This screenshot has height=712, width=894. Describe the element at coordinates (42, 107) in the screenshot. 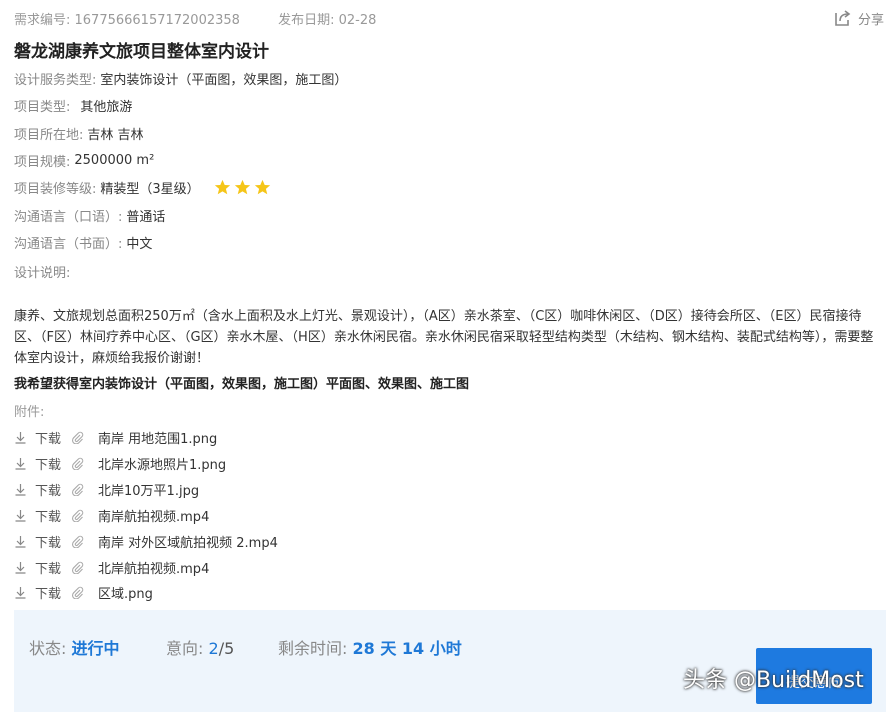

I see `field-label: 项目类型:` at that location.